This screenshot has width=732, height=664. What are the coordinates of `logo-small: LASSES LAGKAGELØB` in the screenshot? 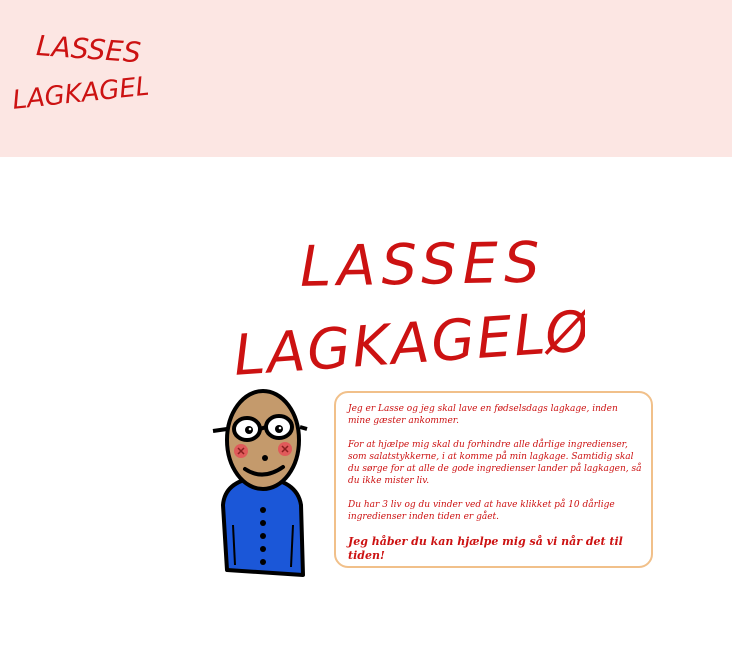 It's located at (78, 67).